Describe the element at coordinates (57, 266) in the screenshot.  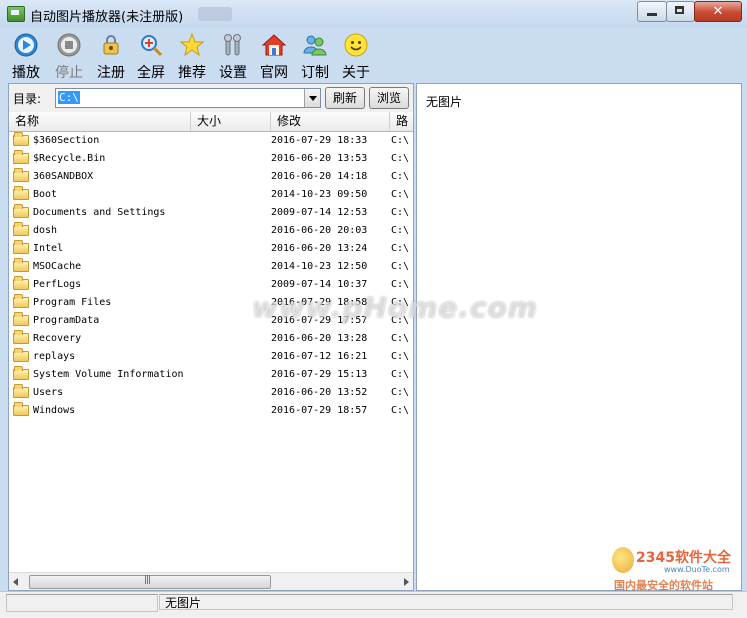
I see `item-name: MSOCache` at that location.